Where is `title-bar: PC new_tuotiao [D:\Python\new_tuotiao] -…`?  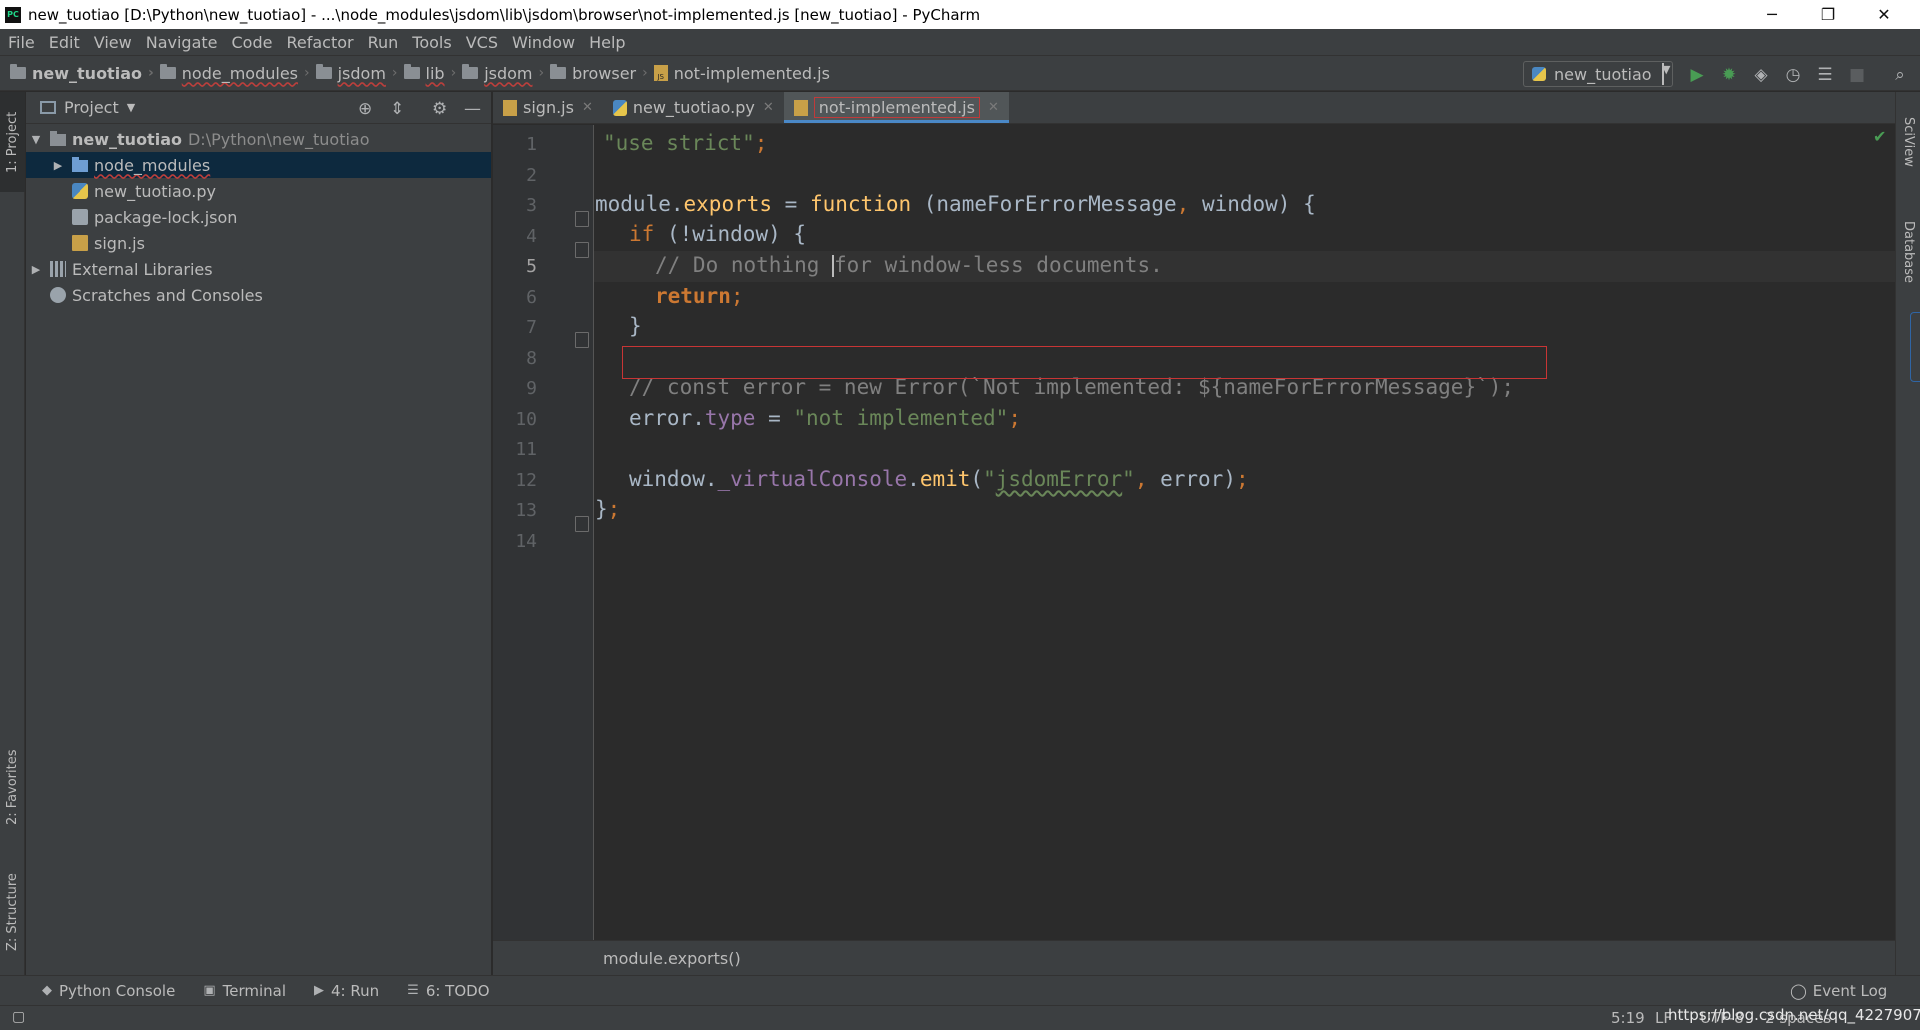
title-bar: PC new_tuotiao [D:\Python\new_tuotiao] -… is located at coordinates (960, 14).